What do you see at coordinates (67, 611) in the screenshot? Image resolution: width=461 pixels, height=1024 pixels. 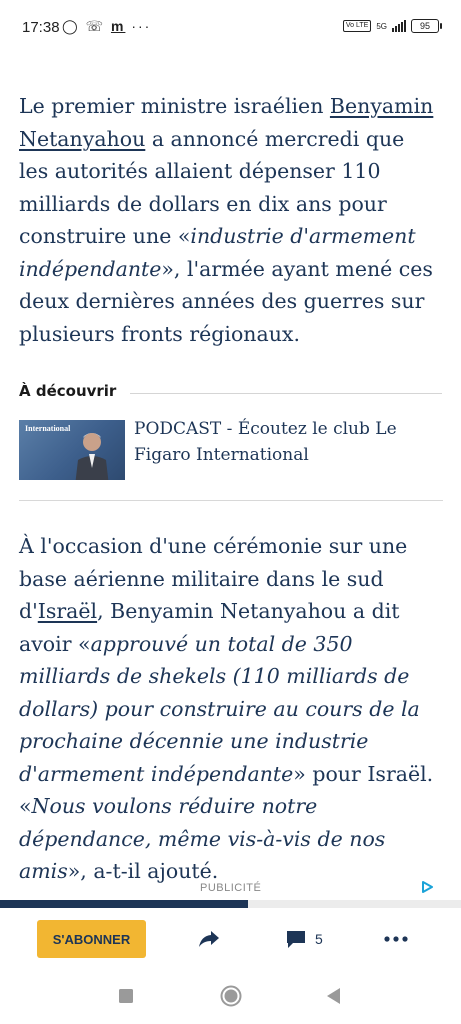 I see `link-israel: Israël` at bounding box center [67, 611].